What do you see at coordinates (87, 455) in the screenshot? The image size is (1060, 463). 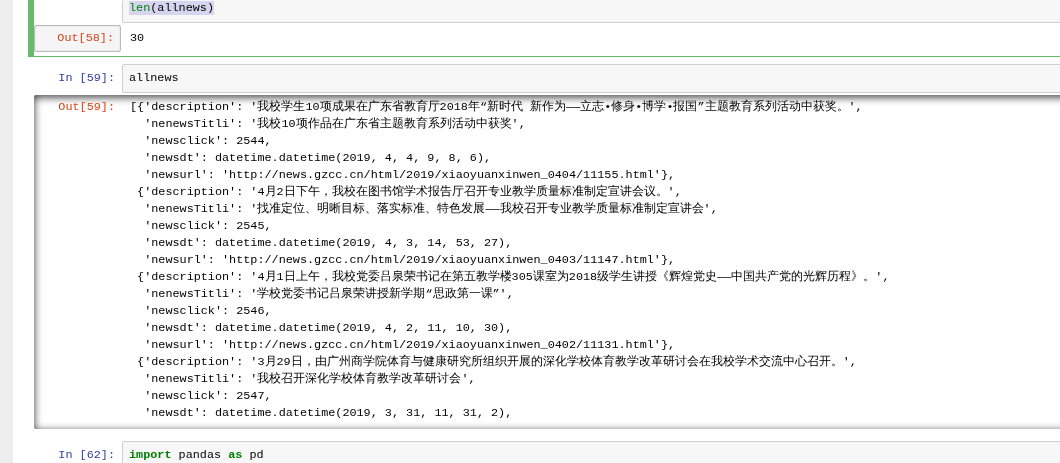 I see `in-prompt: In [62]:` at bounding box center [87, 455].